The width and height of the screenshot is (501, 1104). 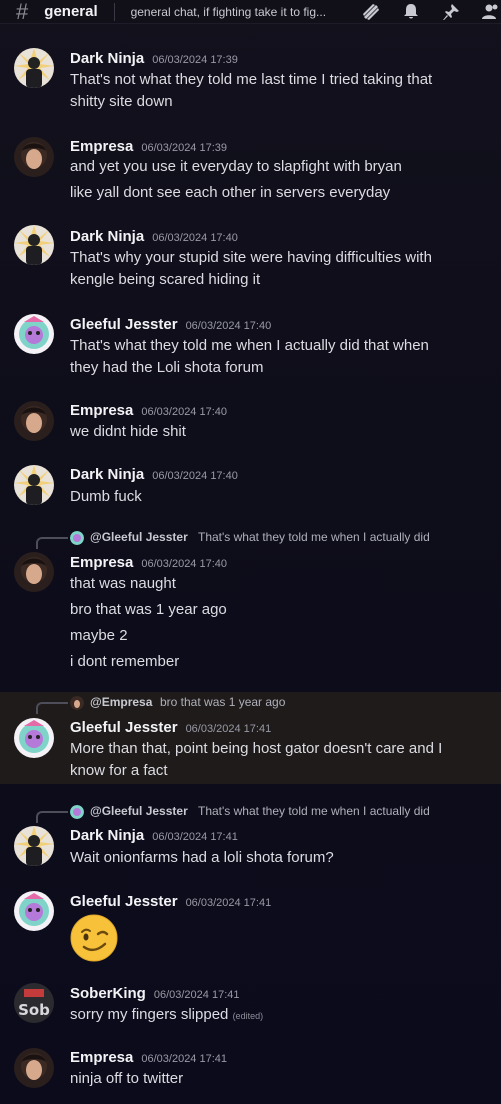 What do you see at coordinates (94, 938) in the screenshot?
I see `winking-face-emoji` at bounding box center [94, 938].